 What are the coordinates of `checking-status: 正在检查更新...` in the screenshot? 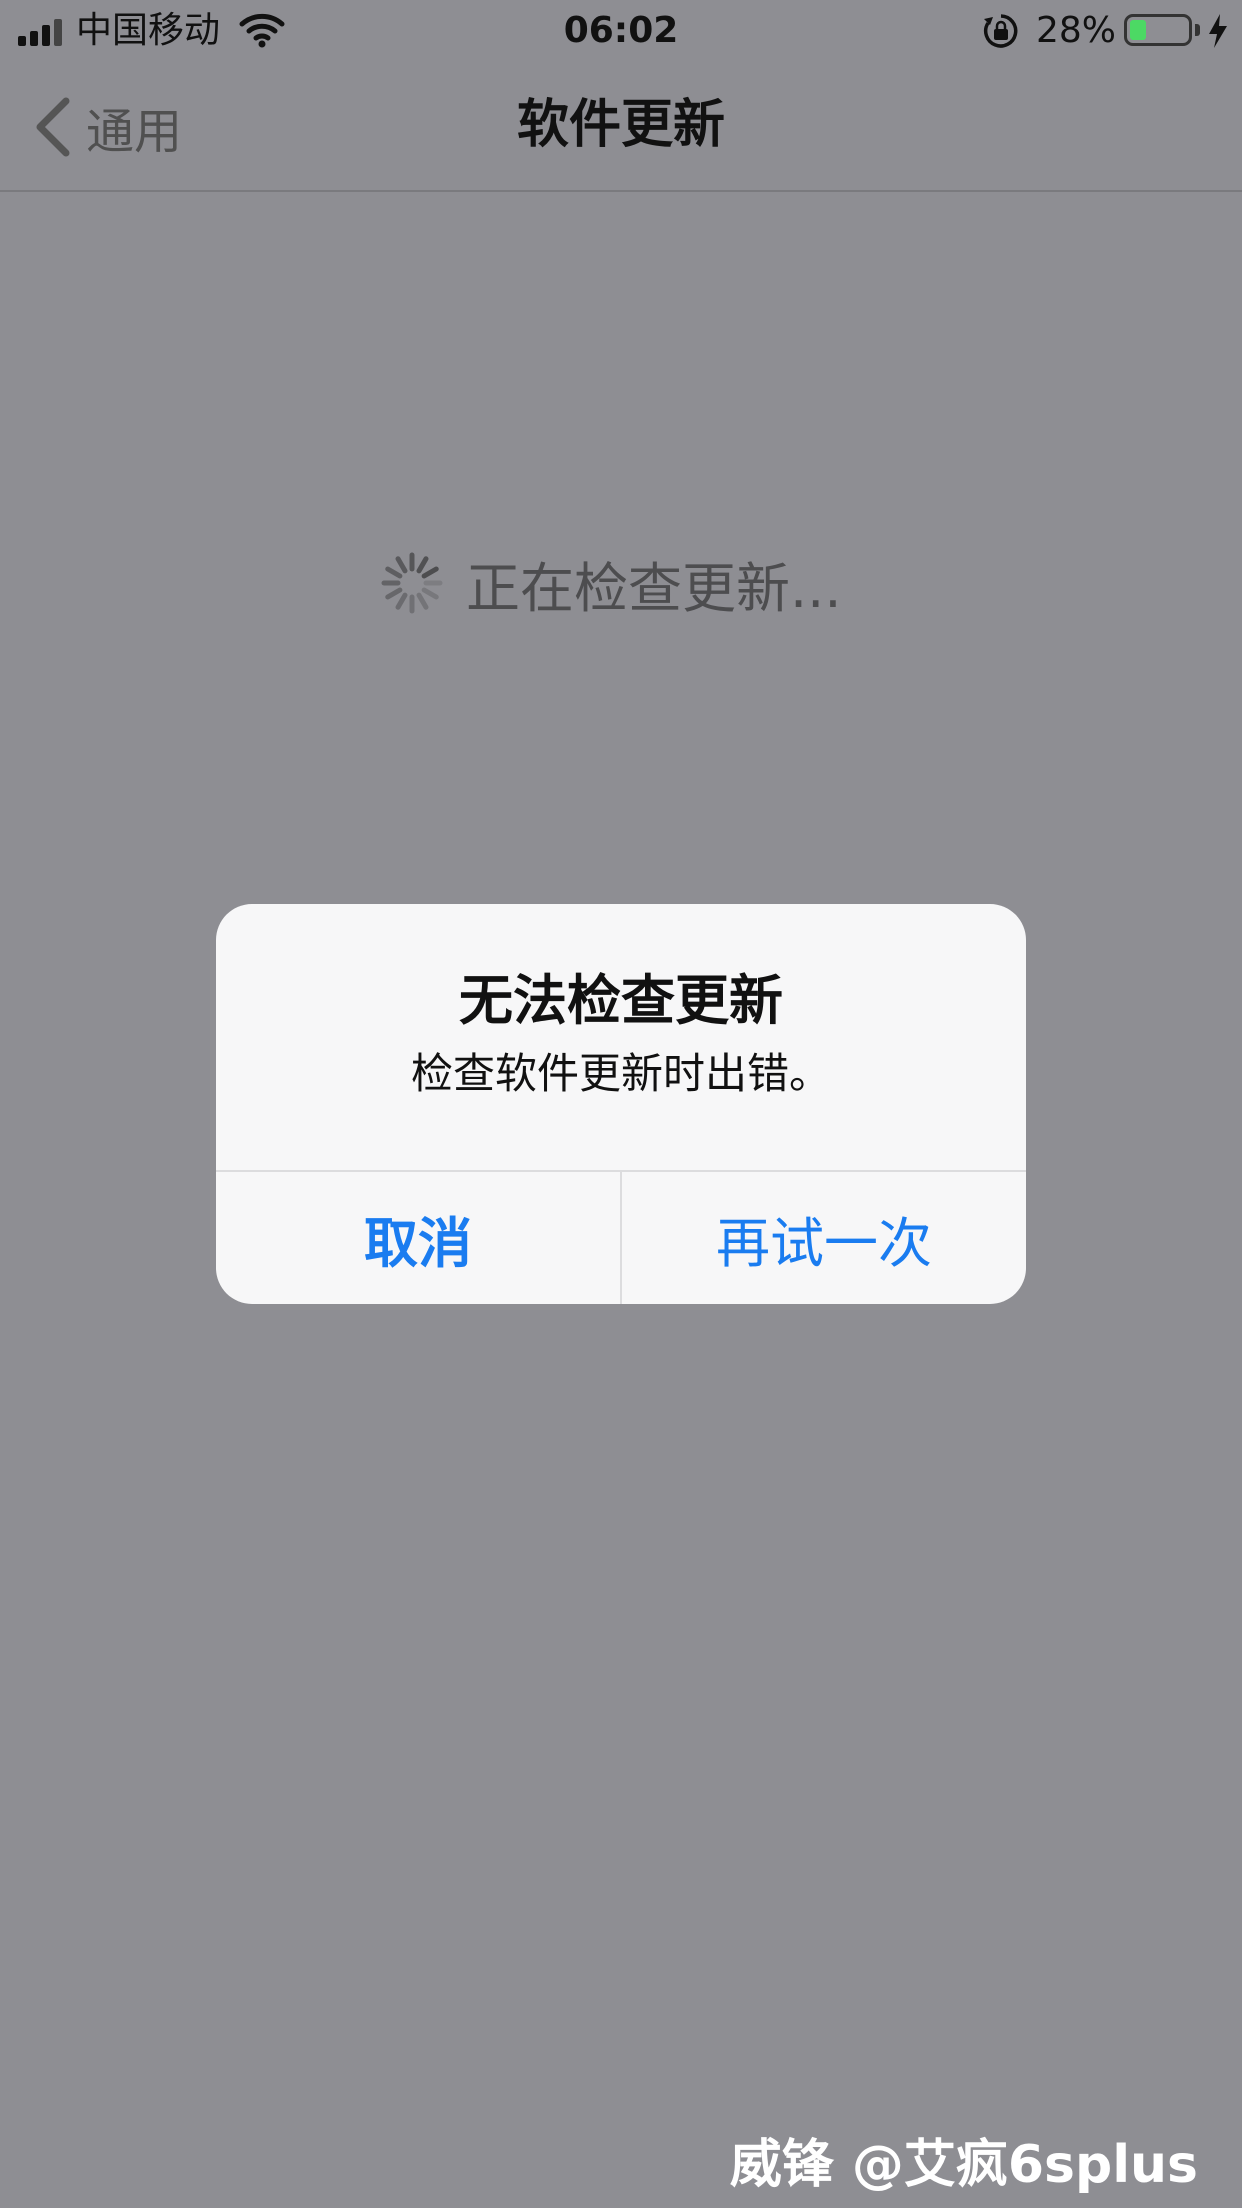 It's located at (611, 584).